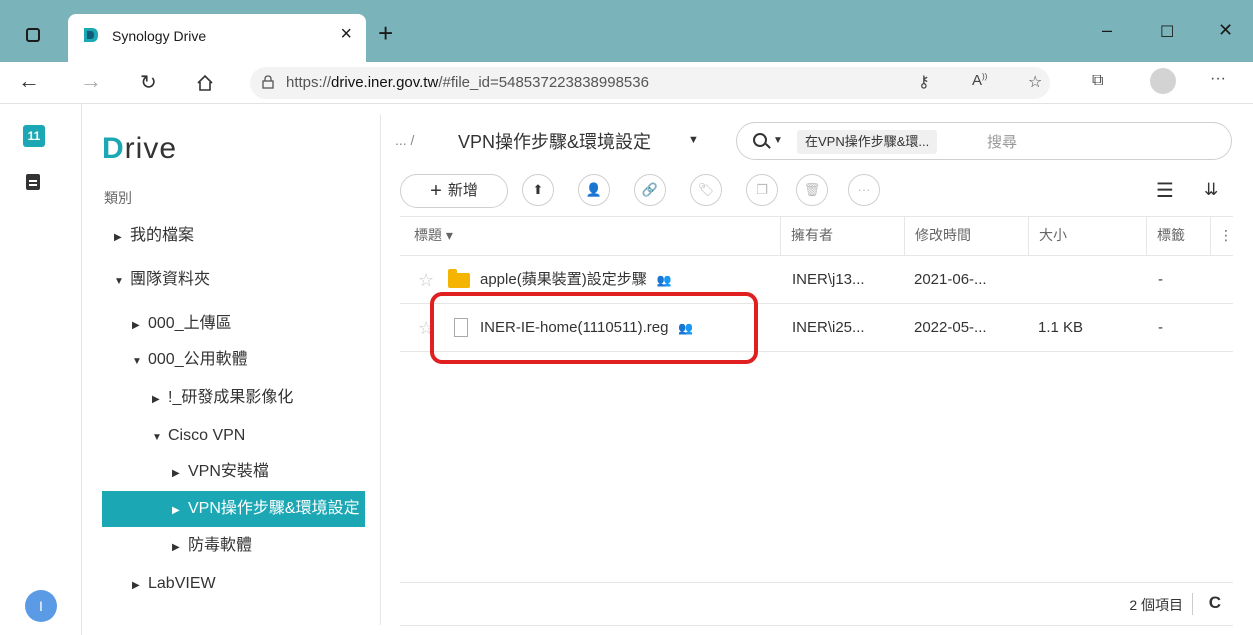 The height and width of the screenshot is (635, 1253). Describe the element at coordinates (760, 140) in the screenshot. I see `search-icon` at that location.